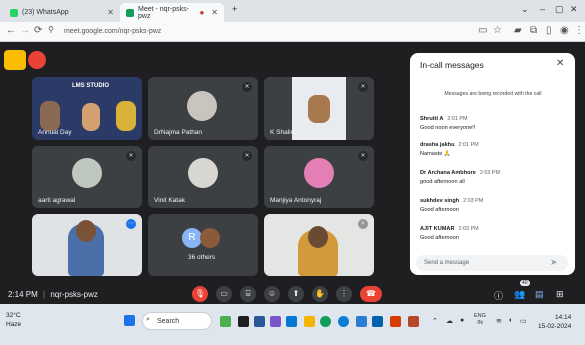 The image size is (585, 345). Describe the element at coordinates (37, 60) in the screenshot. I see `recording-icon` at that location.